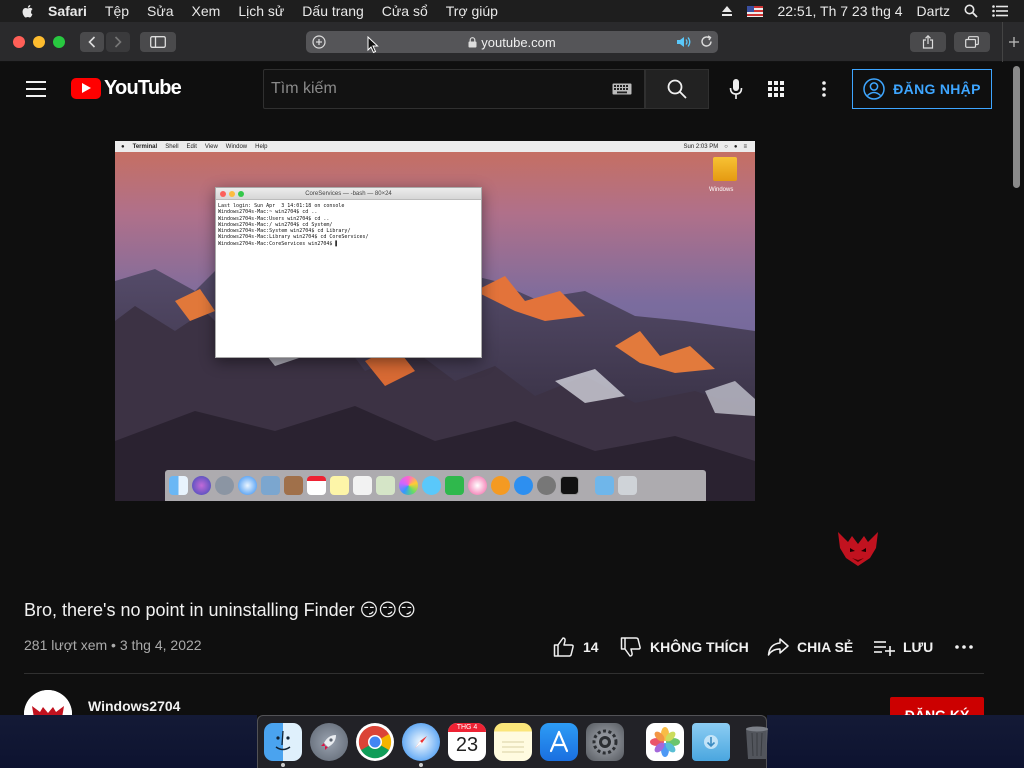 This screenshot has height=768, width=1024. I want to click on search-icon, so click(677, 89).